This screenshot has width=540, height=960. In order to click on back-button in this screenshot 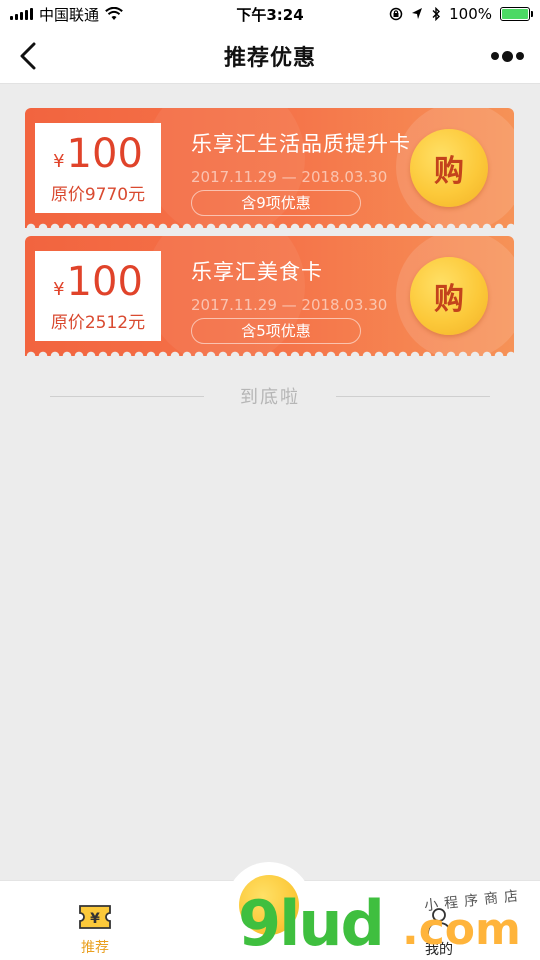, I will do `click(28, 56)`.